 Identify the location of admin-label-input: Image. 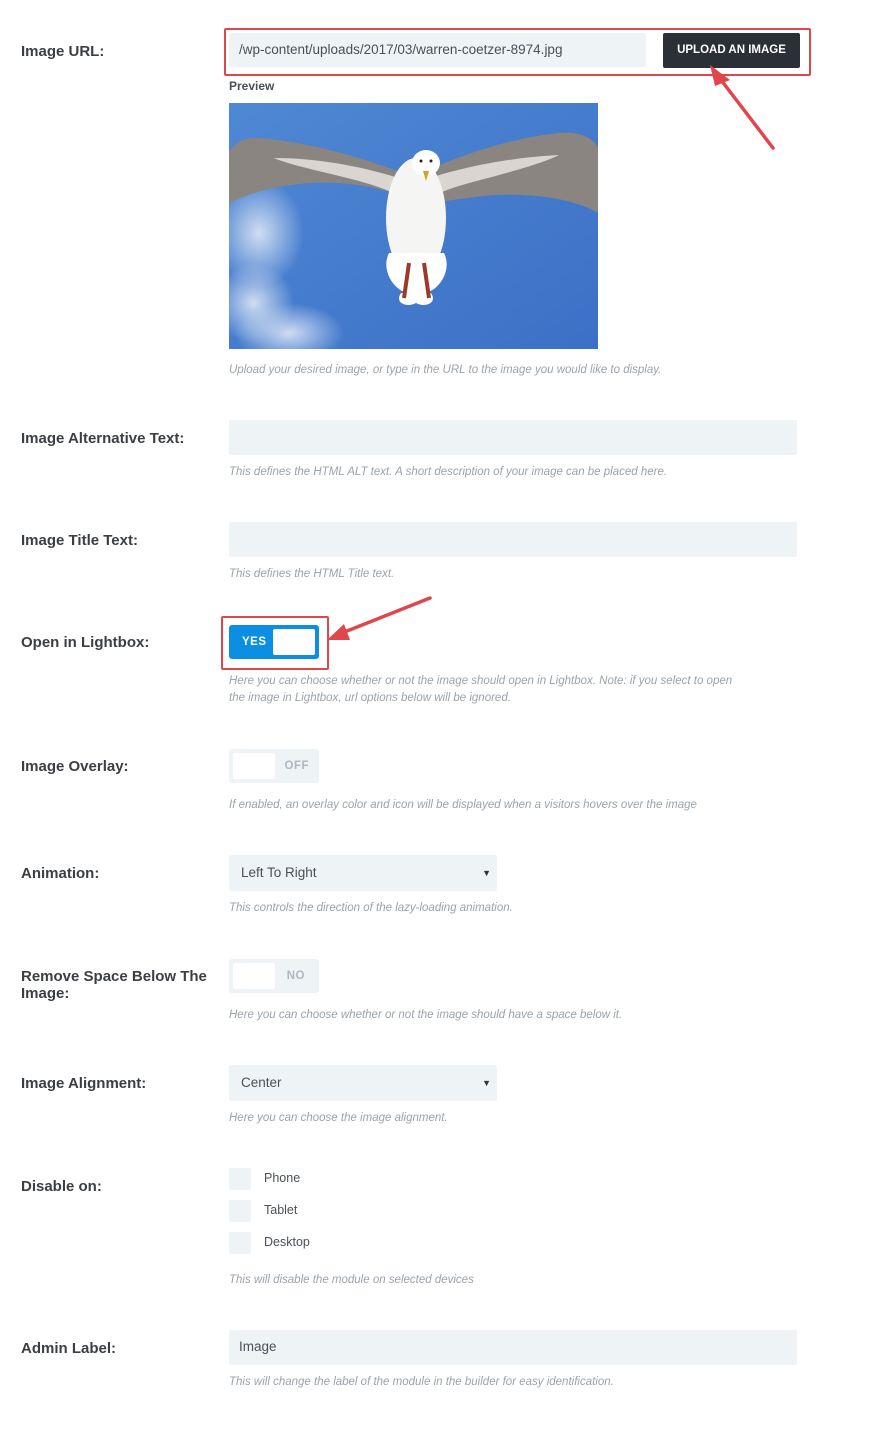
(513, 1347).